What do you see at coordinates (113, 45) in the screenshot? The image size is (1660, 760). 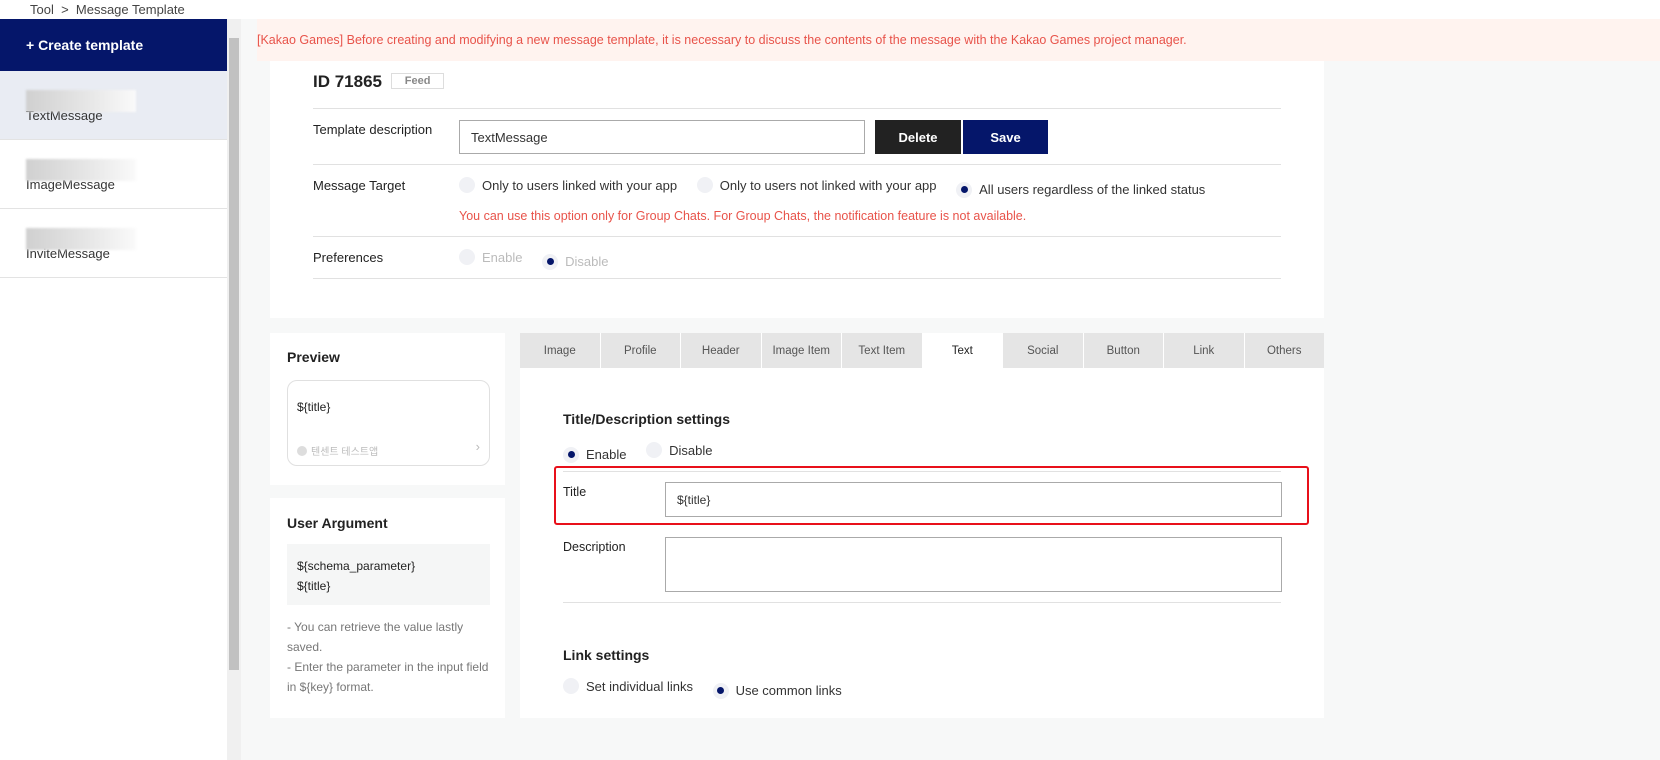 I see `create-template-button: + Create template` at bounding box center [113, 45].